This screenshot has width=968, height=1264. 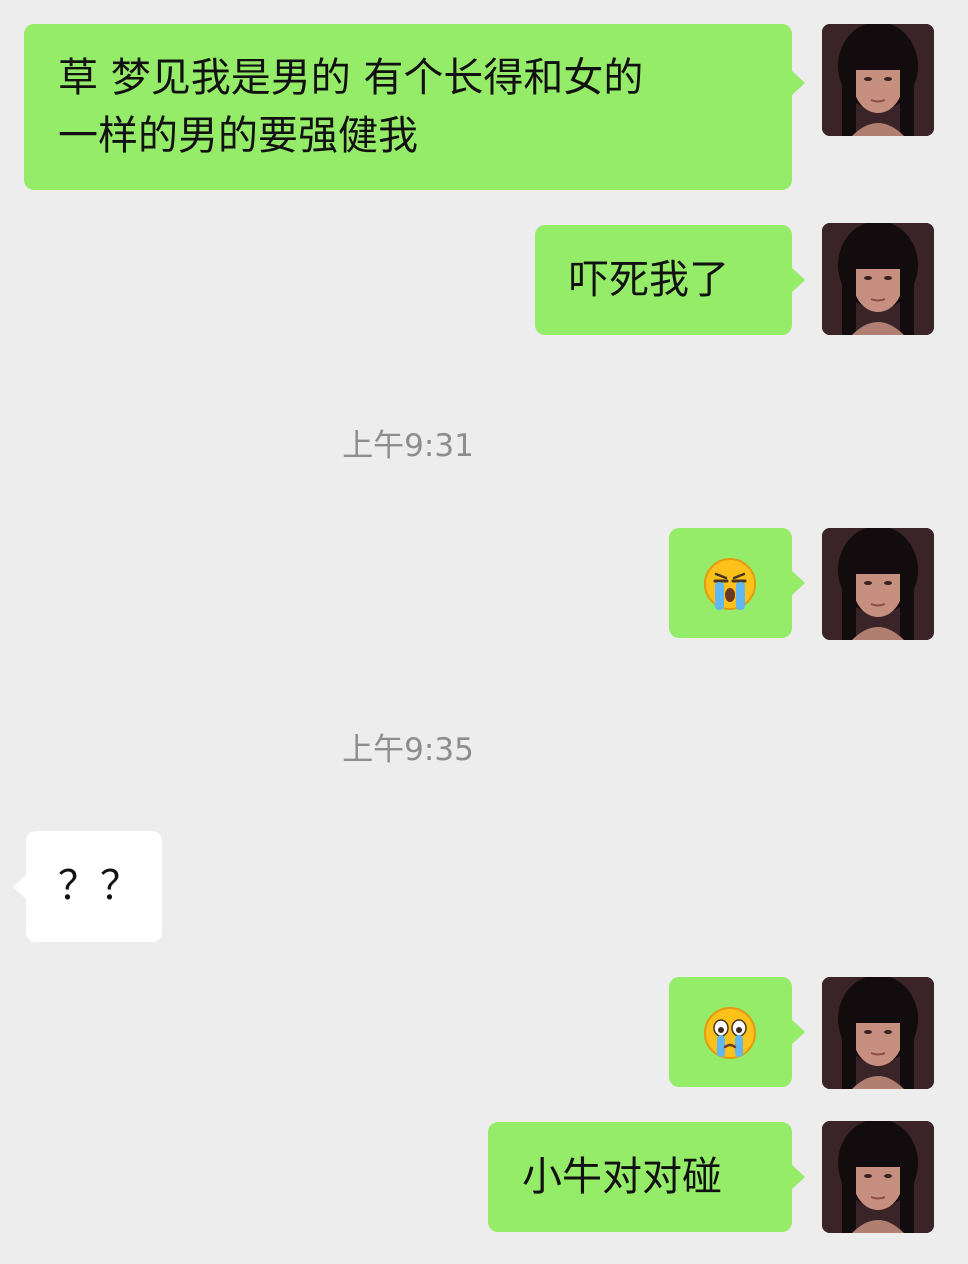 What do you see at coordinates (238, 136) in the screenshot?
I see `message-text-line: 一样的男的要强健我` at bounding box center [238, 136].